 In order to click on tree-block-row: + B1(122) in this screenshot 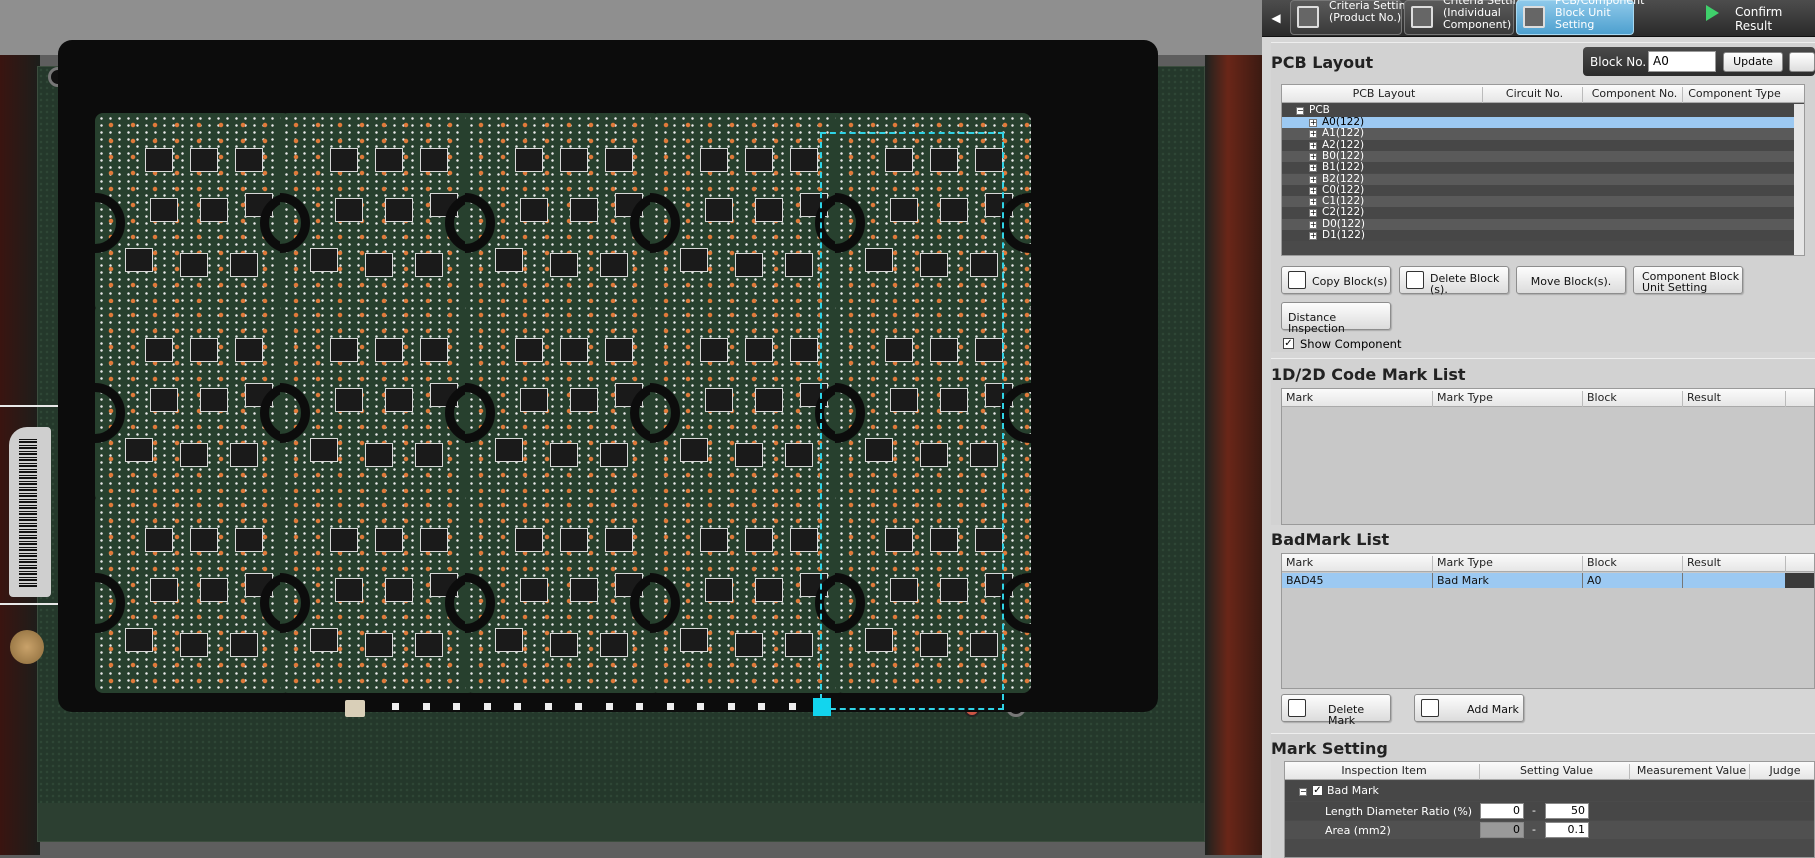, I will do `click(1539, 167)`.